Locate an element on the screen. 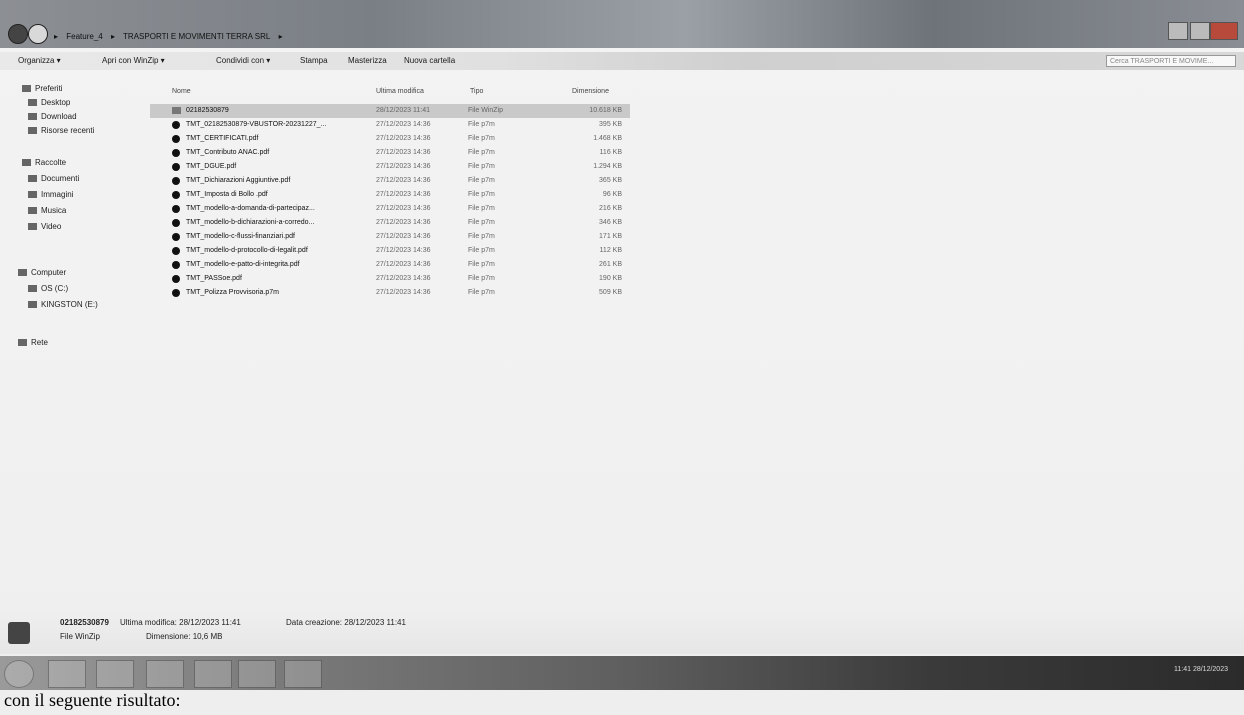  nav-label: Video is located at coordinates (51, 226).